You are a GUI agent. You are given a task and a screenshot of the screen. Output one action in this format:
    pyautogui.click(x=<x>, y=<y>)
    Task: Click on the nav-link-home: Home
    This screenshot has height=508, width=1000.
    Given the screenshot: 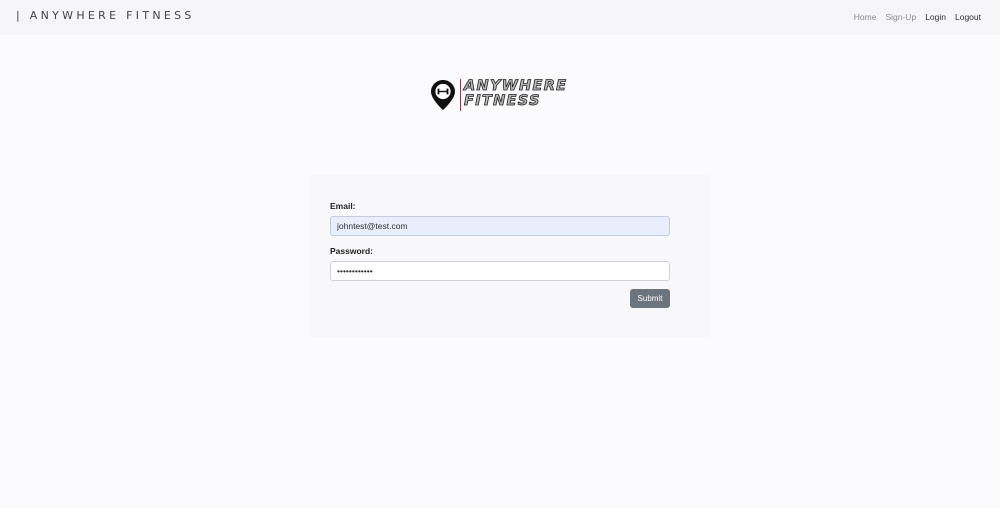 What is the action you would take?
    pyautogui.click(x=865, y=17)
    